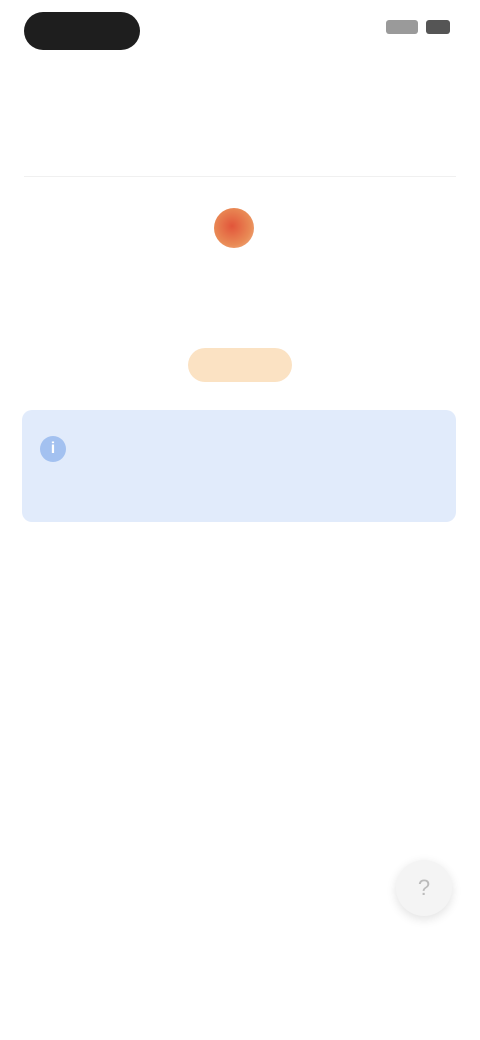  What do you see at coordinates (402, 27) in the screenshot?
I see `signal-icon` at bounding box center [402, 27].